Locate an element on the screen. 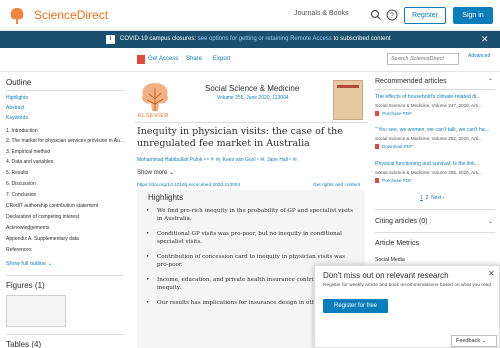 The height and width of the screenshot is (348, 500). chevron-up-icon: ⌃ is located at coordinates (490, 81).